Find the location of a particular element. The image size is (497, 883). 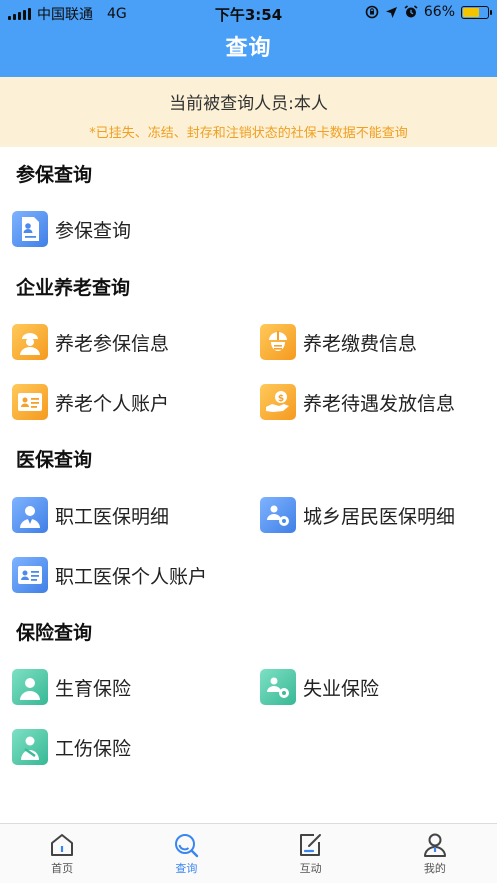

tab-label: 我的 is located at coordinates (434, 868).